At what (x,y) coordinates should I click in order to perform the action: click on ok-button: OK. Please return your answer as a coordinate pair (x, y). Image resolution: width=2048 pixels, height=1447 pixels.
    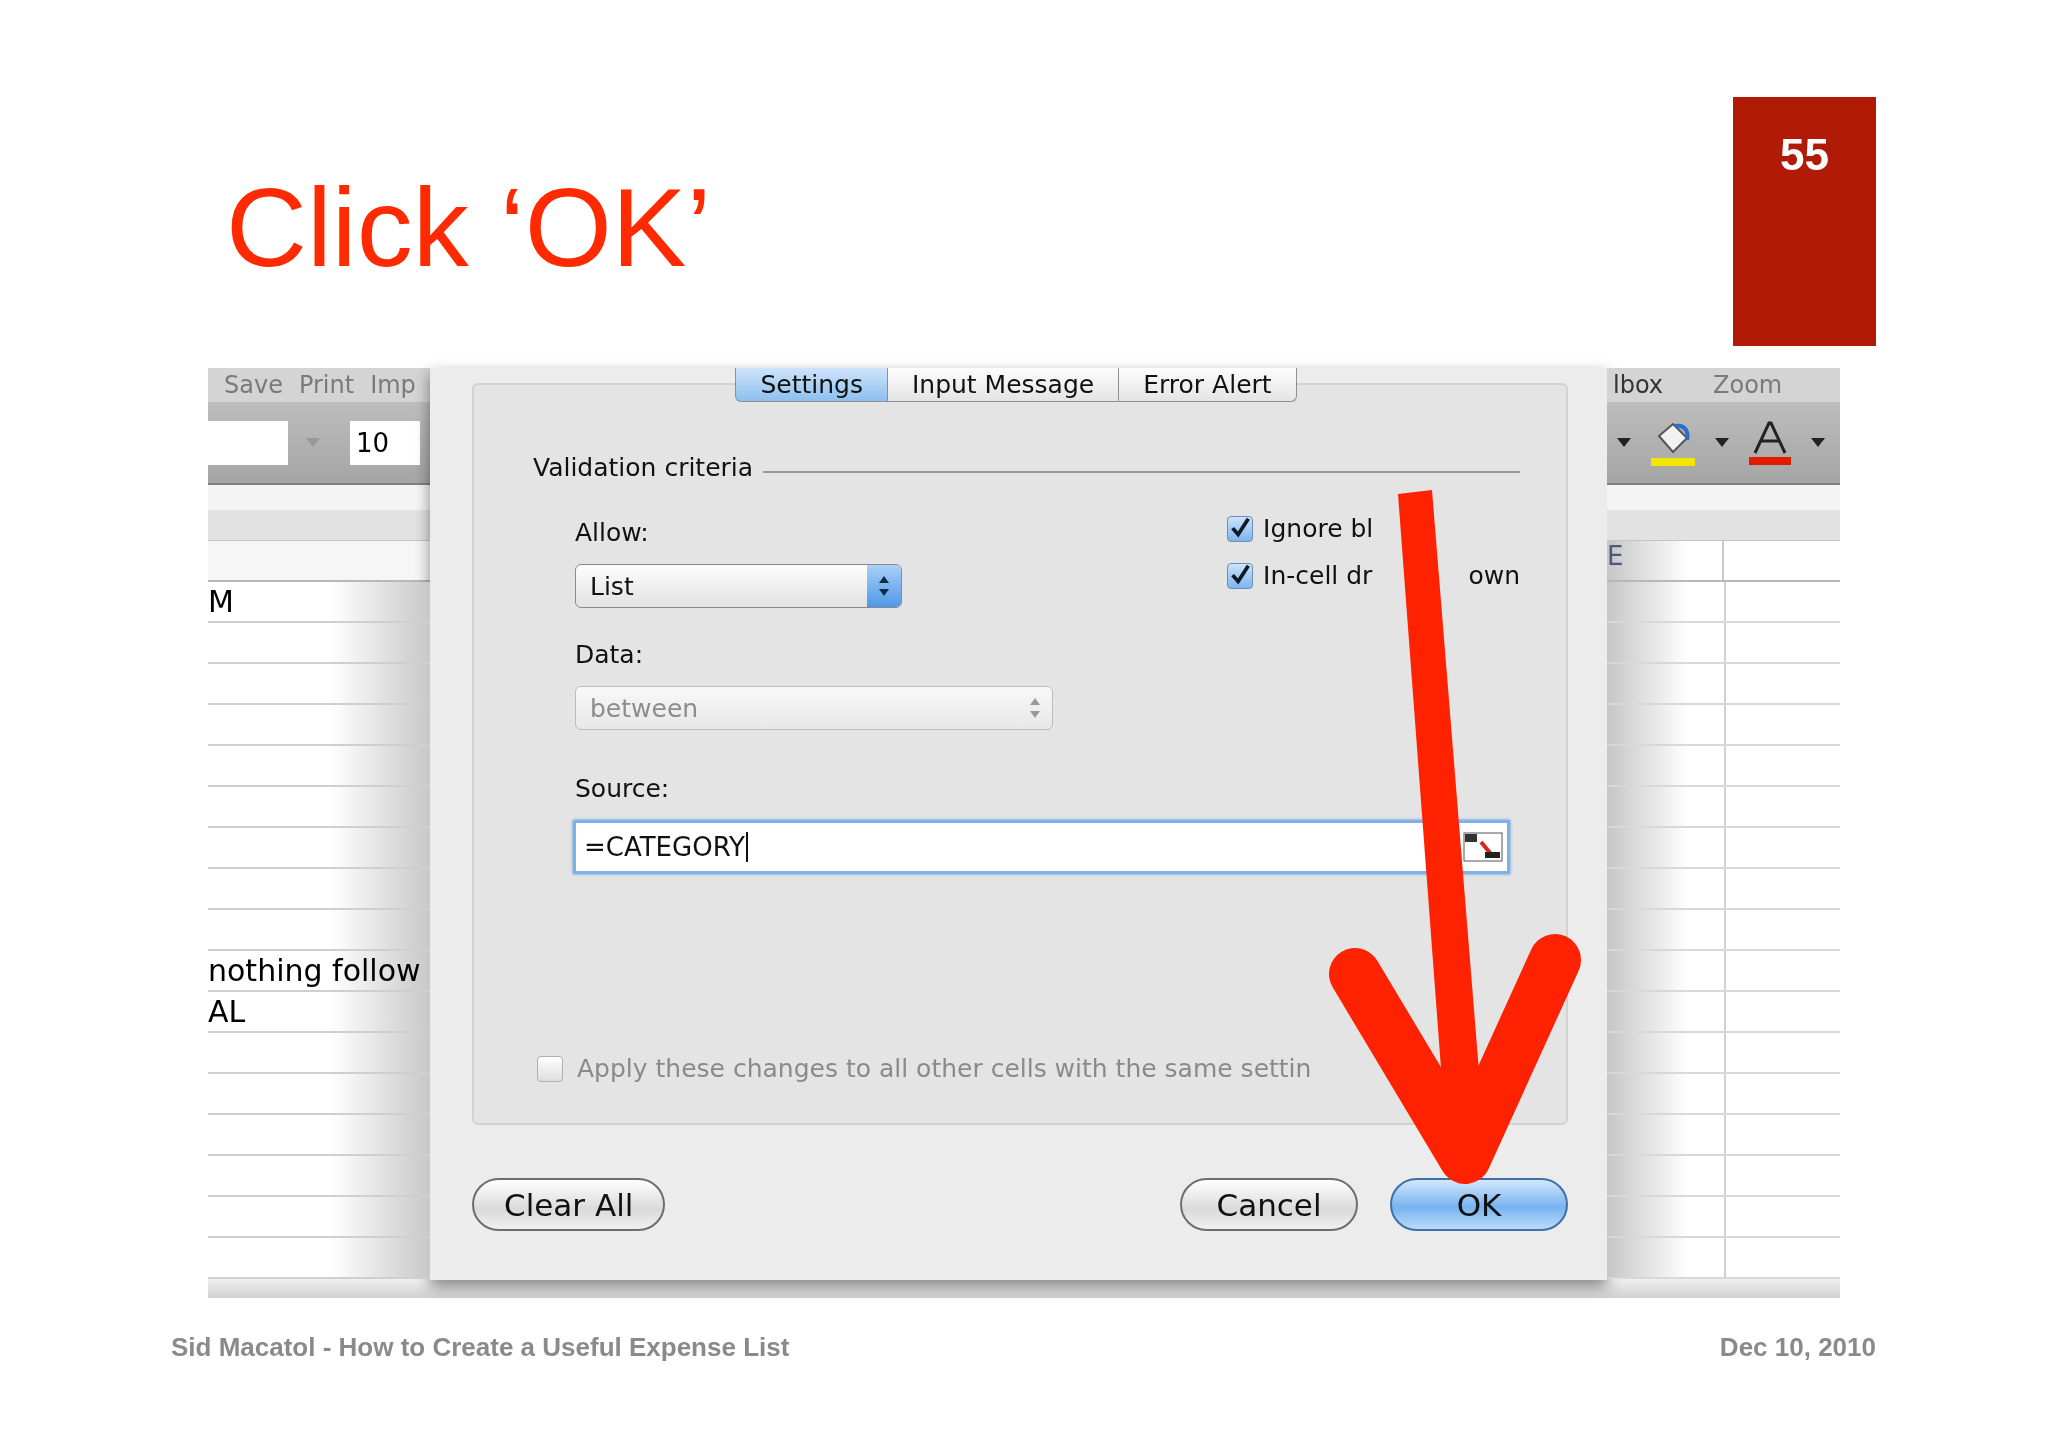
    Looking at the image, I should click on (1479, 1204).